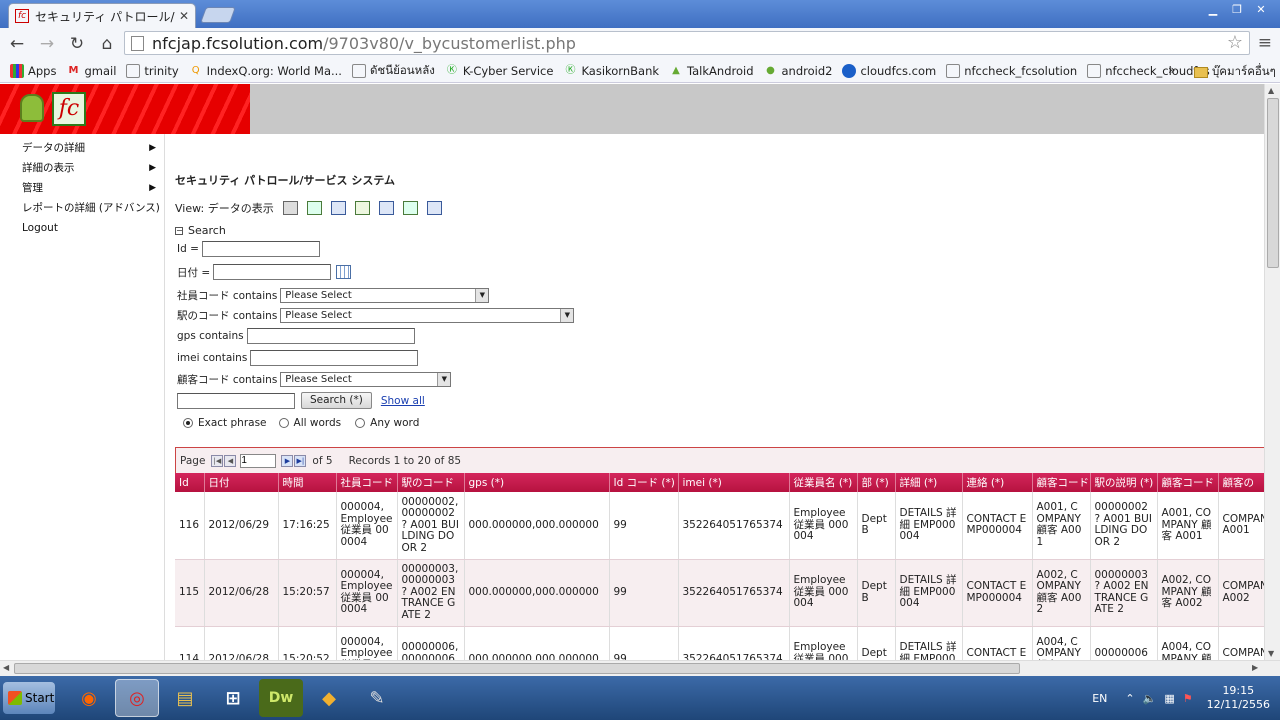 This screenshot has width=1280, height=720. Describe the element at coordinates (33, 70) in the screenshot. I see `bookmark-apps: Apps` at that location.